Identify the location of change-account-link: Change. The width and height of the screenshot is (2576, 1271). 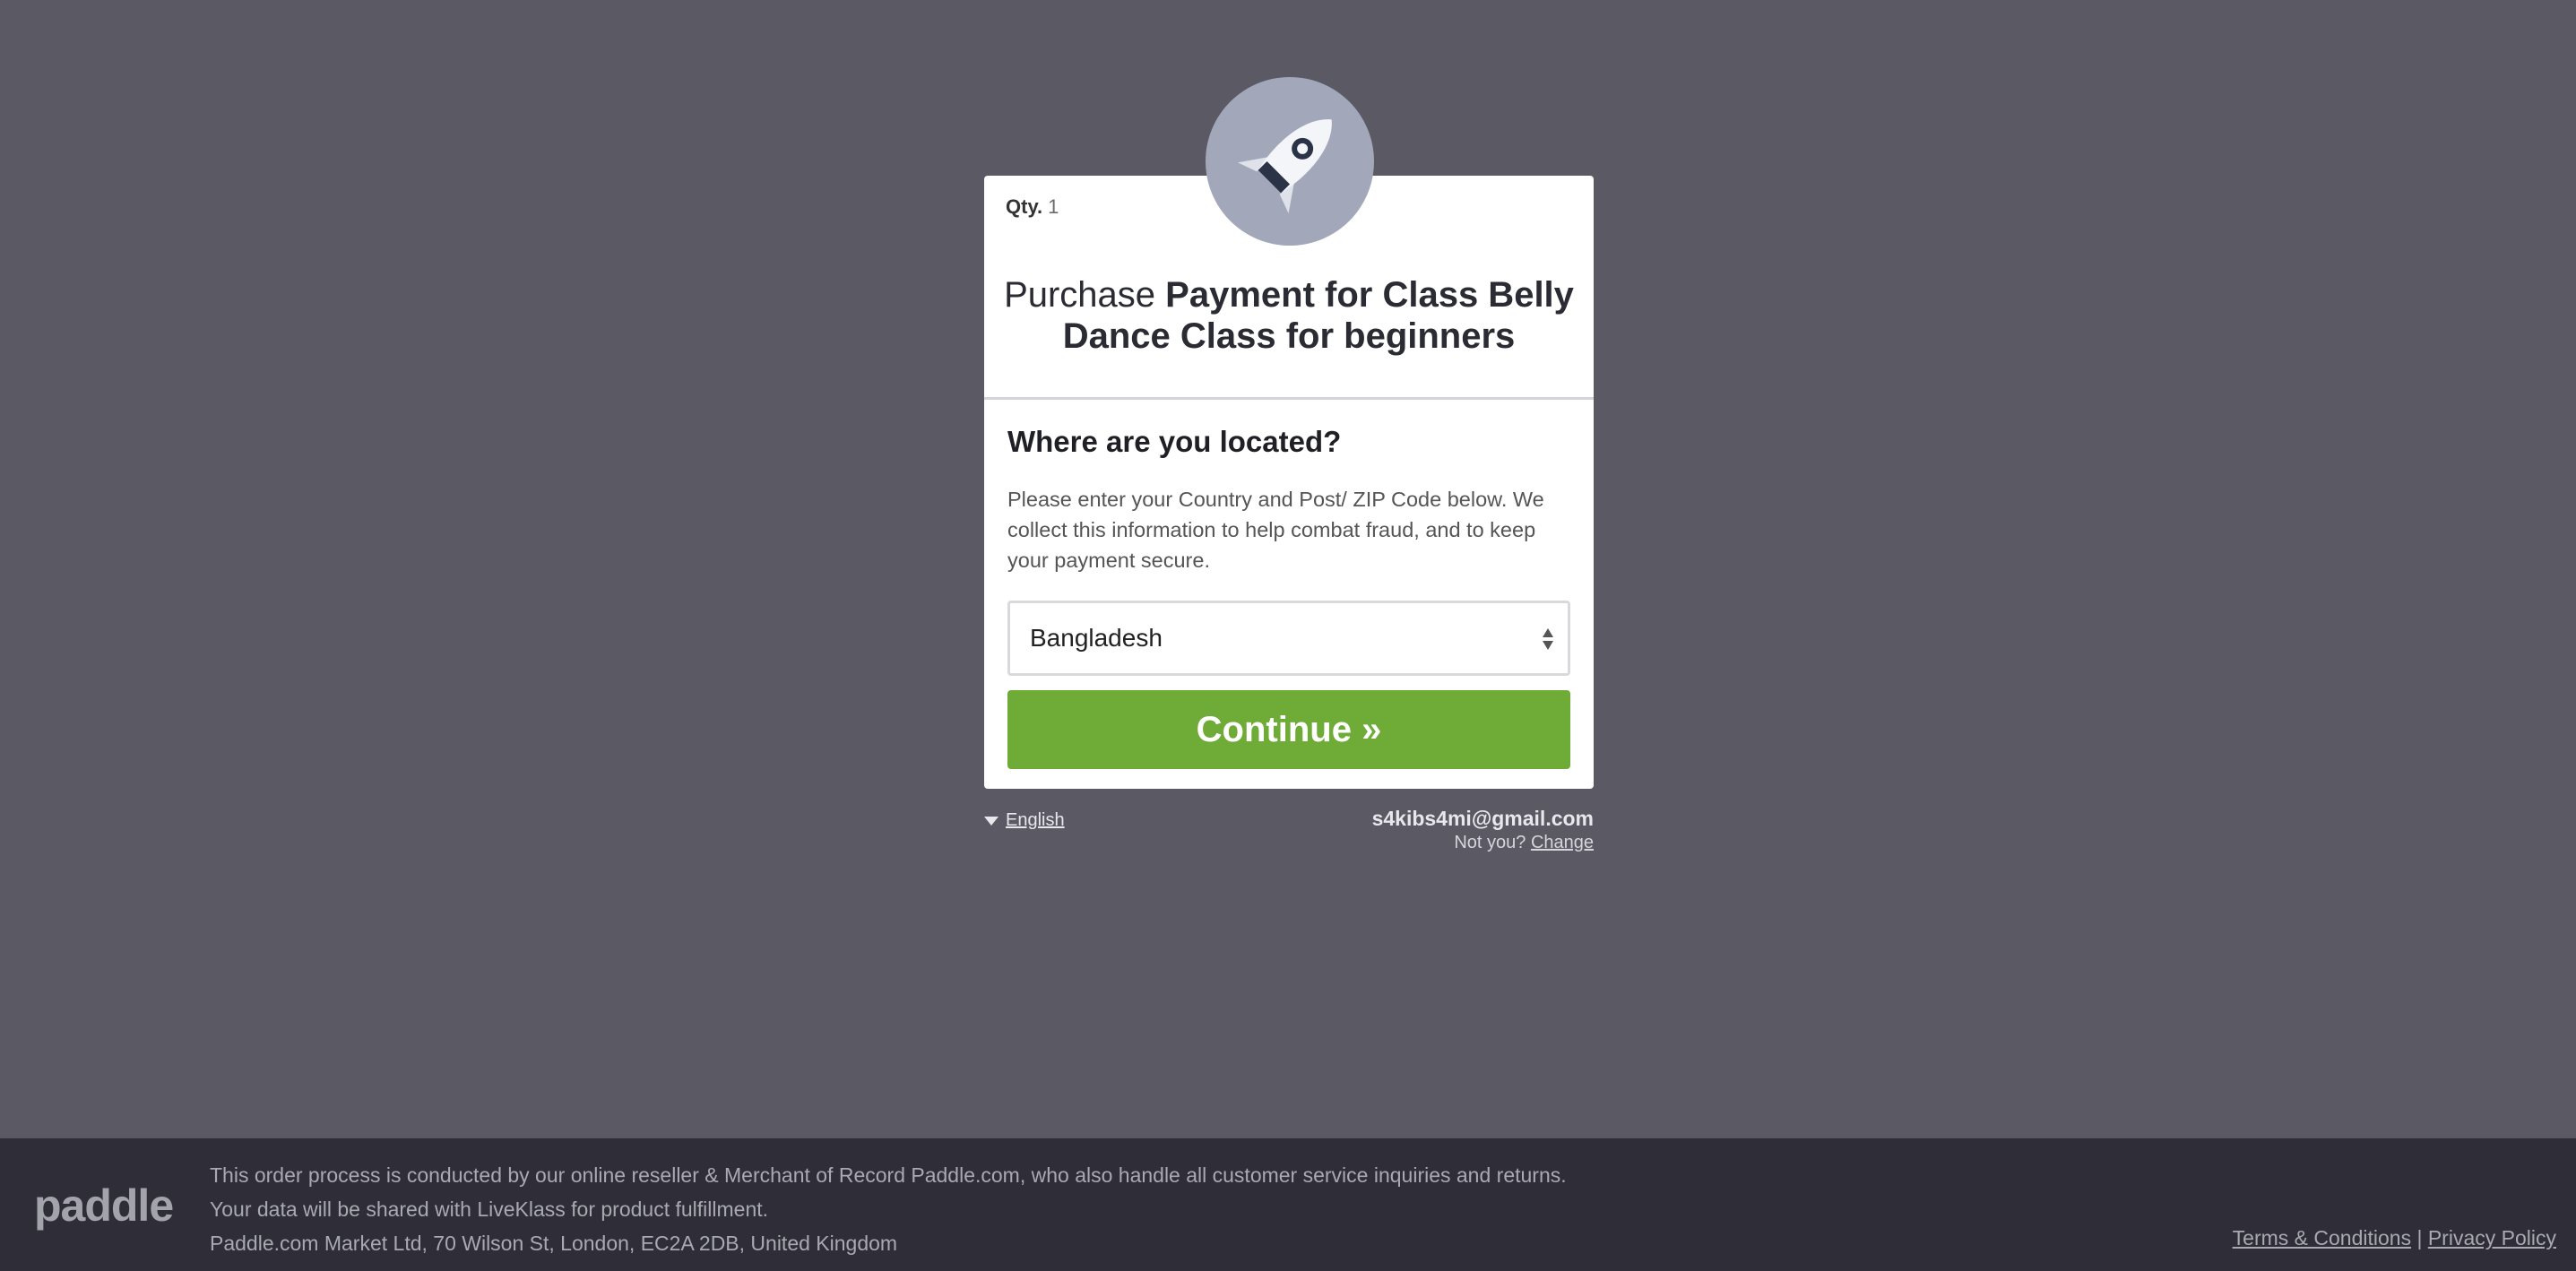
(1562, 843).